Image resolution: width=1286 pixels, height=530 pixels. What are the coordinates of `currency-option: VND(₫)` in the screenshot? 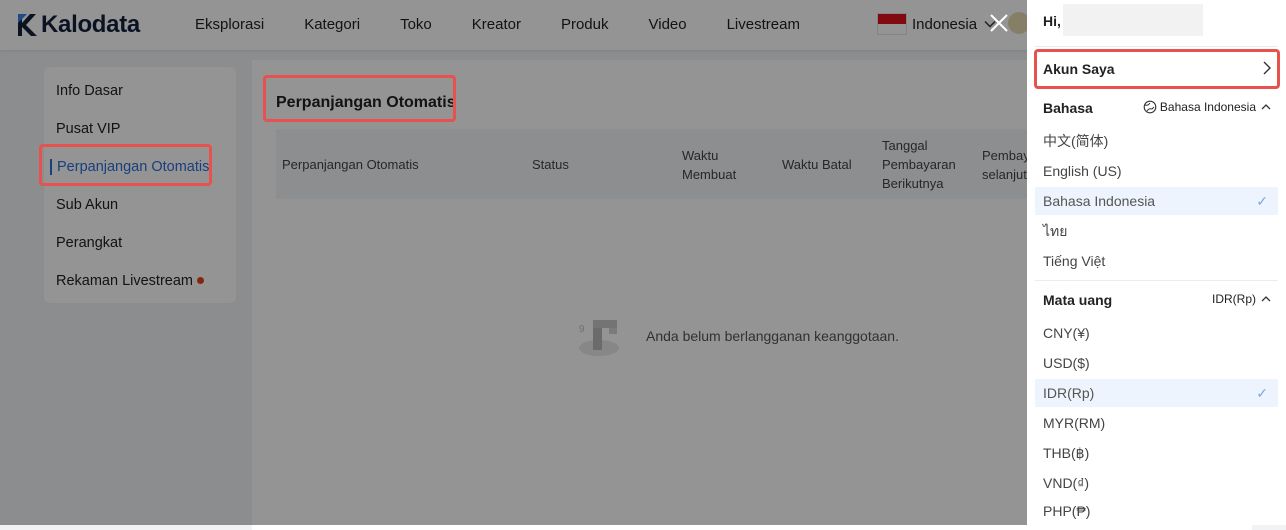 It's located at (1156, 483).